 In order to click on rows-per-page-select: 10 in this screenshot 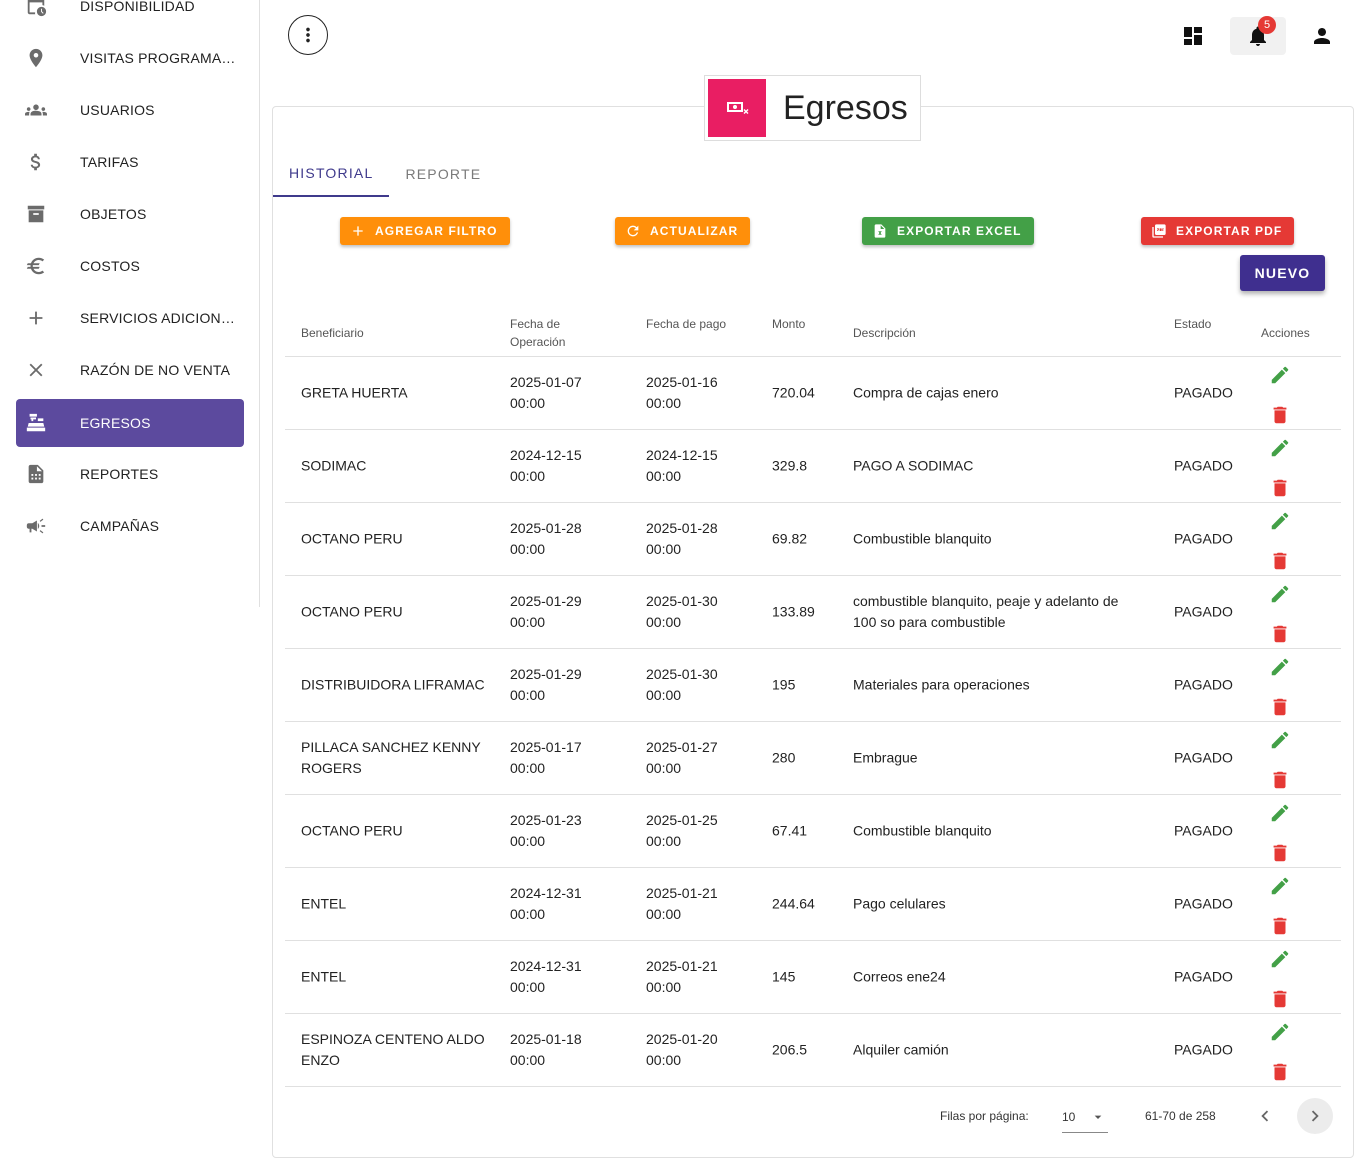, I will do `click(1085, 1117)`.